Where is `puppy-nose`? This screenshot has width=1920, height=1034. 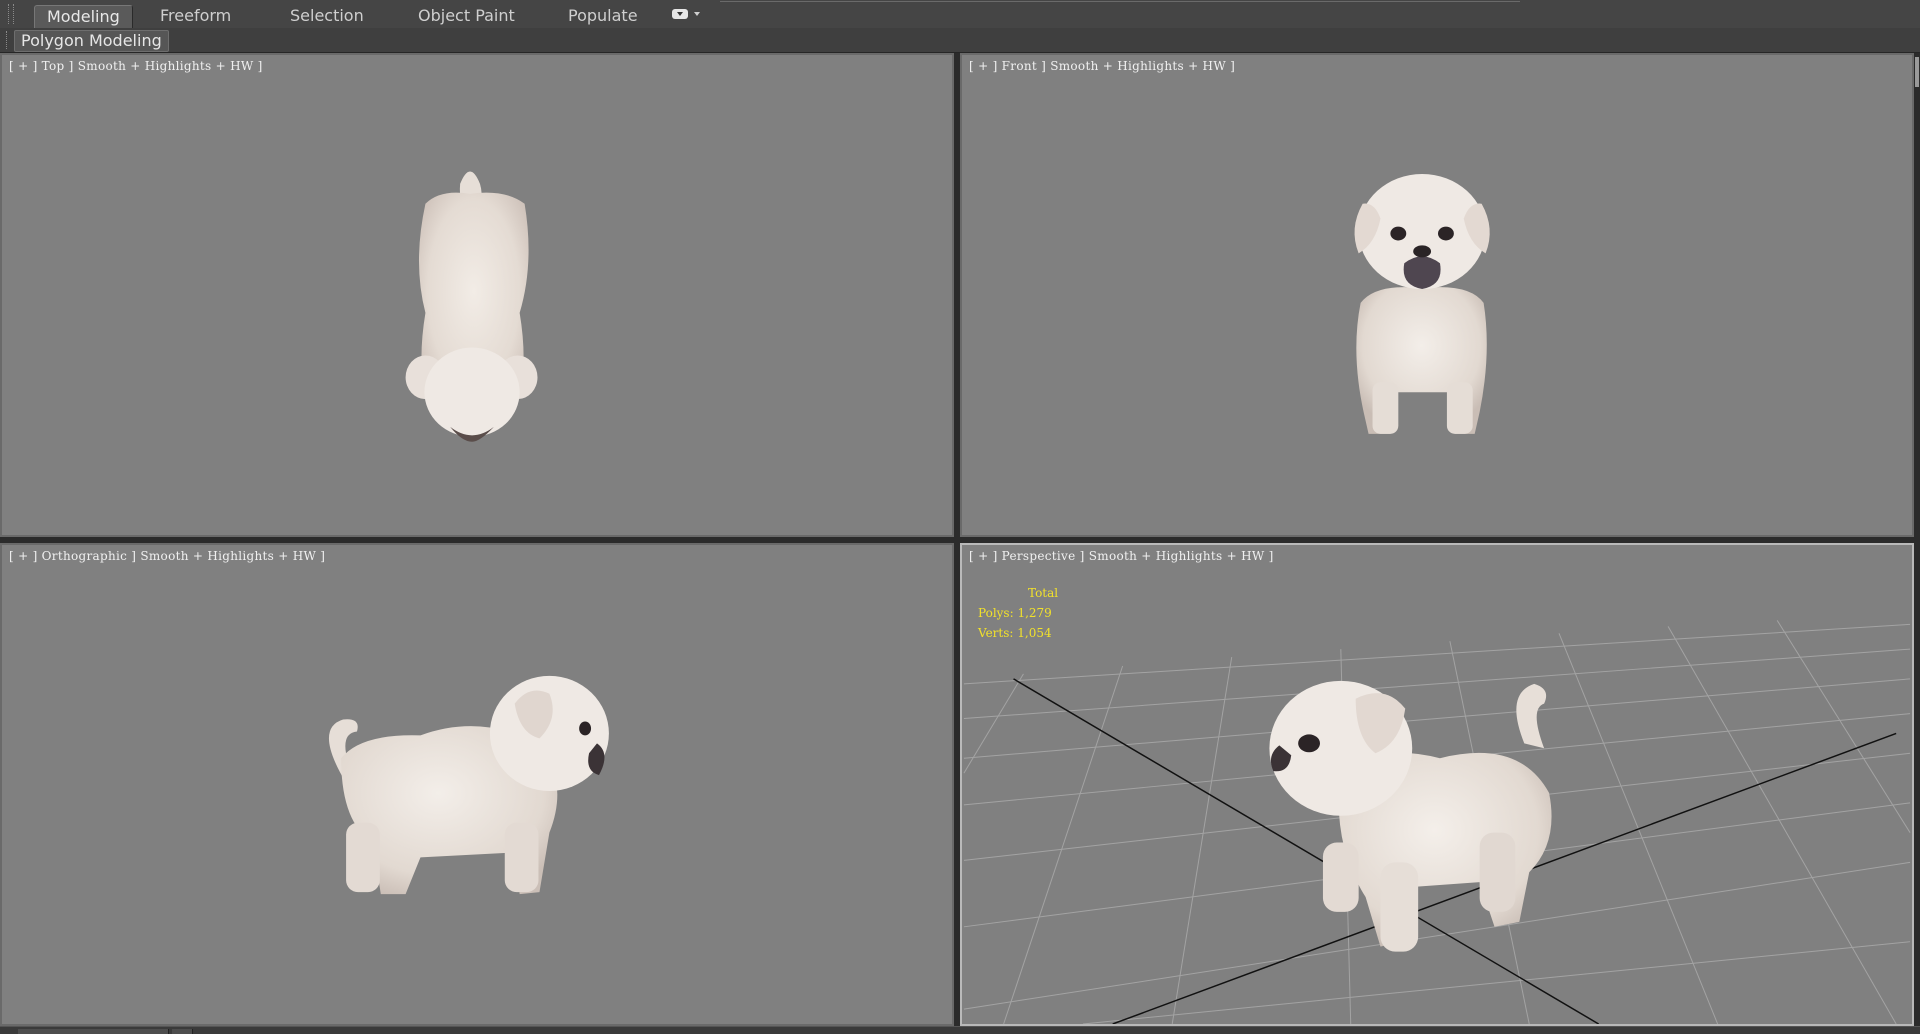
puppy-nose is located at coordinates (1422, 251).